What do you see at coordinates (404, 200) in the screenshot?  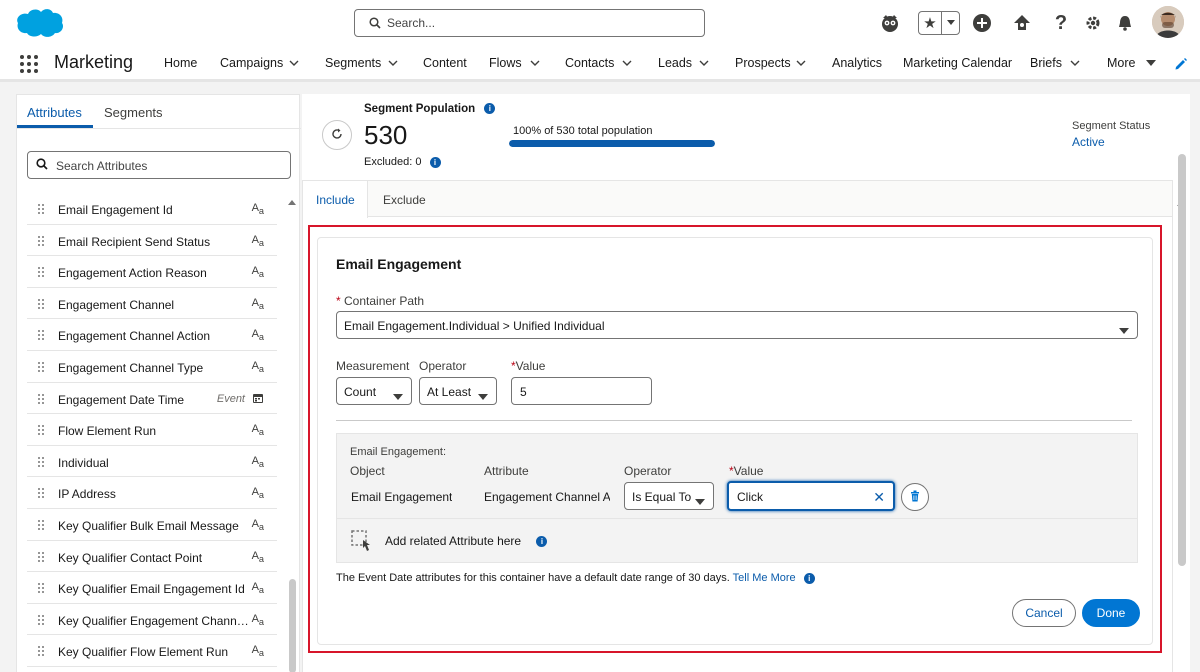 I see `tab-exclude: Exclude` at bounding box center [404, 200].